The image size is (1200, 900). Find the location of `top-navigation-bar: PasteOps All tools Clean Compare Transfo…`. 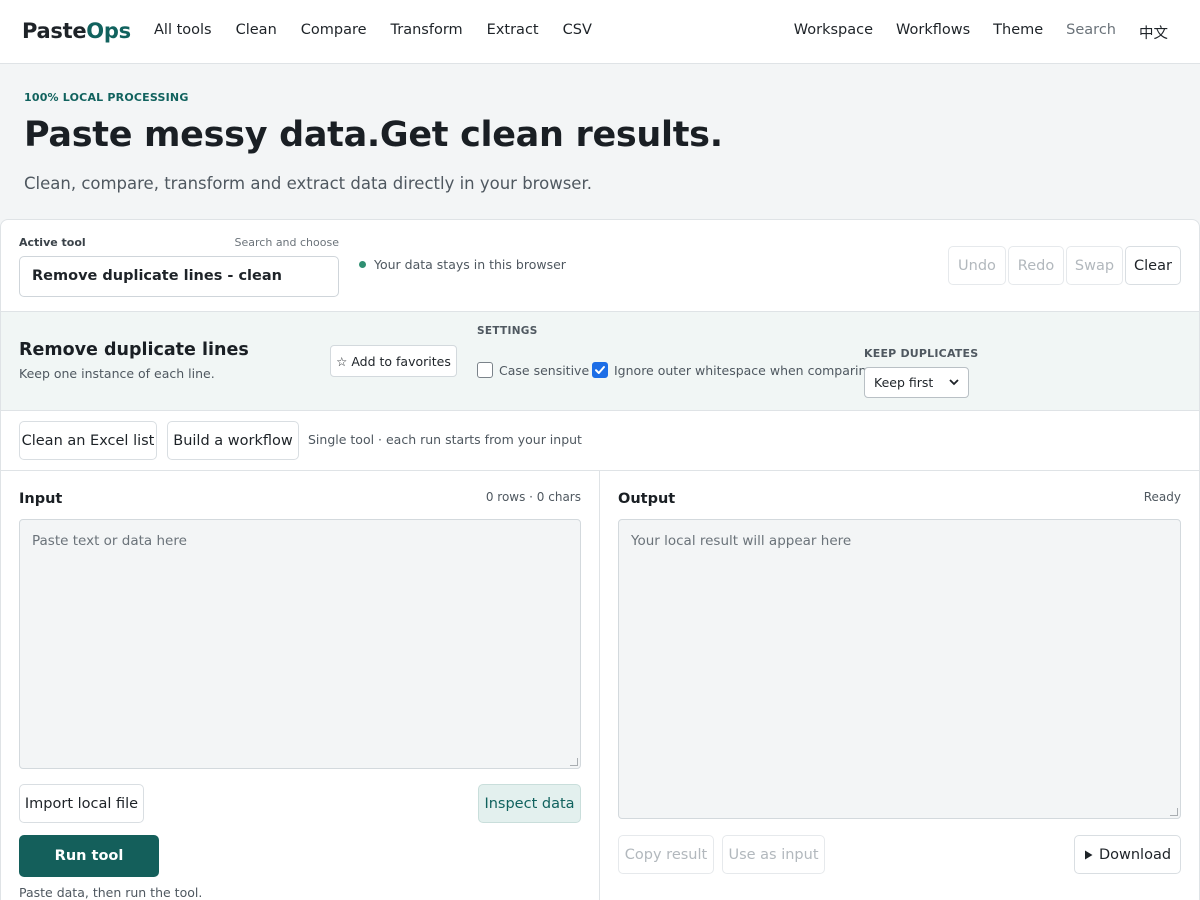

top-navigation-bar: PasteOps All tools Clean Compare Transfo… is located at coordinates (600, 32).